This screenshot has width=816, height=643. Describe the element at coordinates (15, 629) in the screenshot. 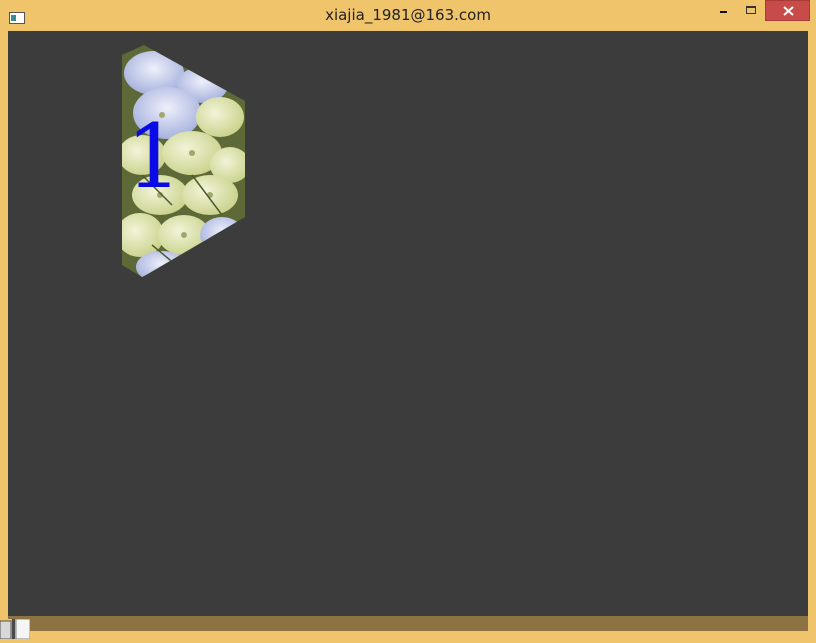

I see `taskbar-thumbnail-icon` at that location.